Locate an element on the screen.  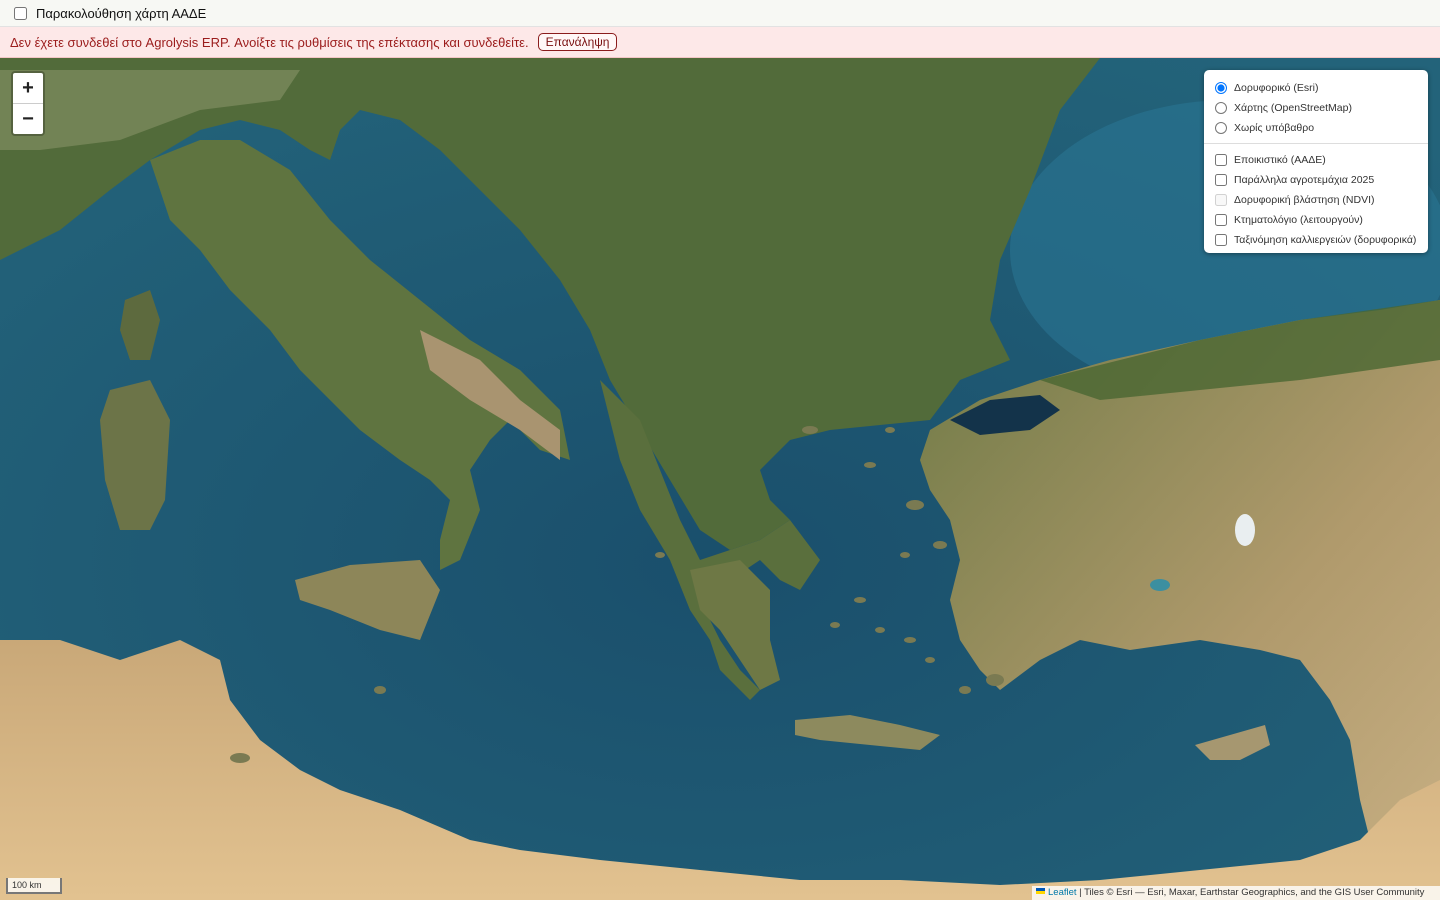
ukraine-flag-icon is located at coordinates (1040, 891).